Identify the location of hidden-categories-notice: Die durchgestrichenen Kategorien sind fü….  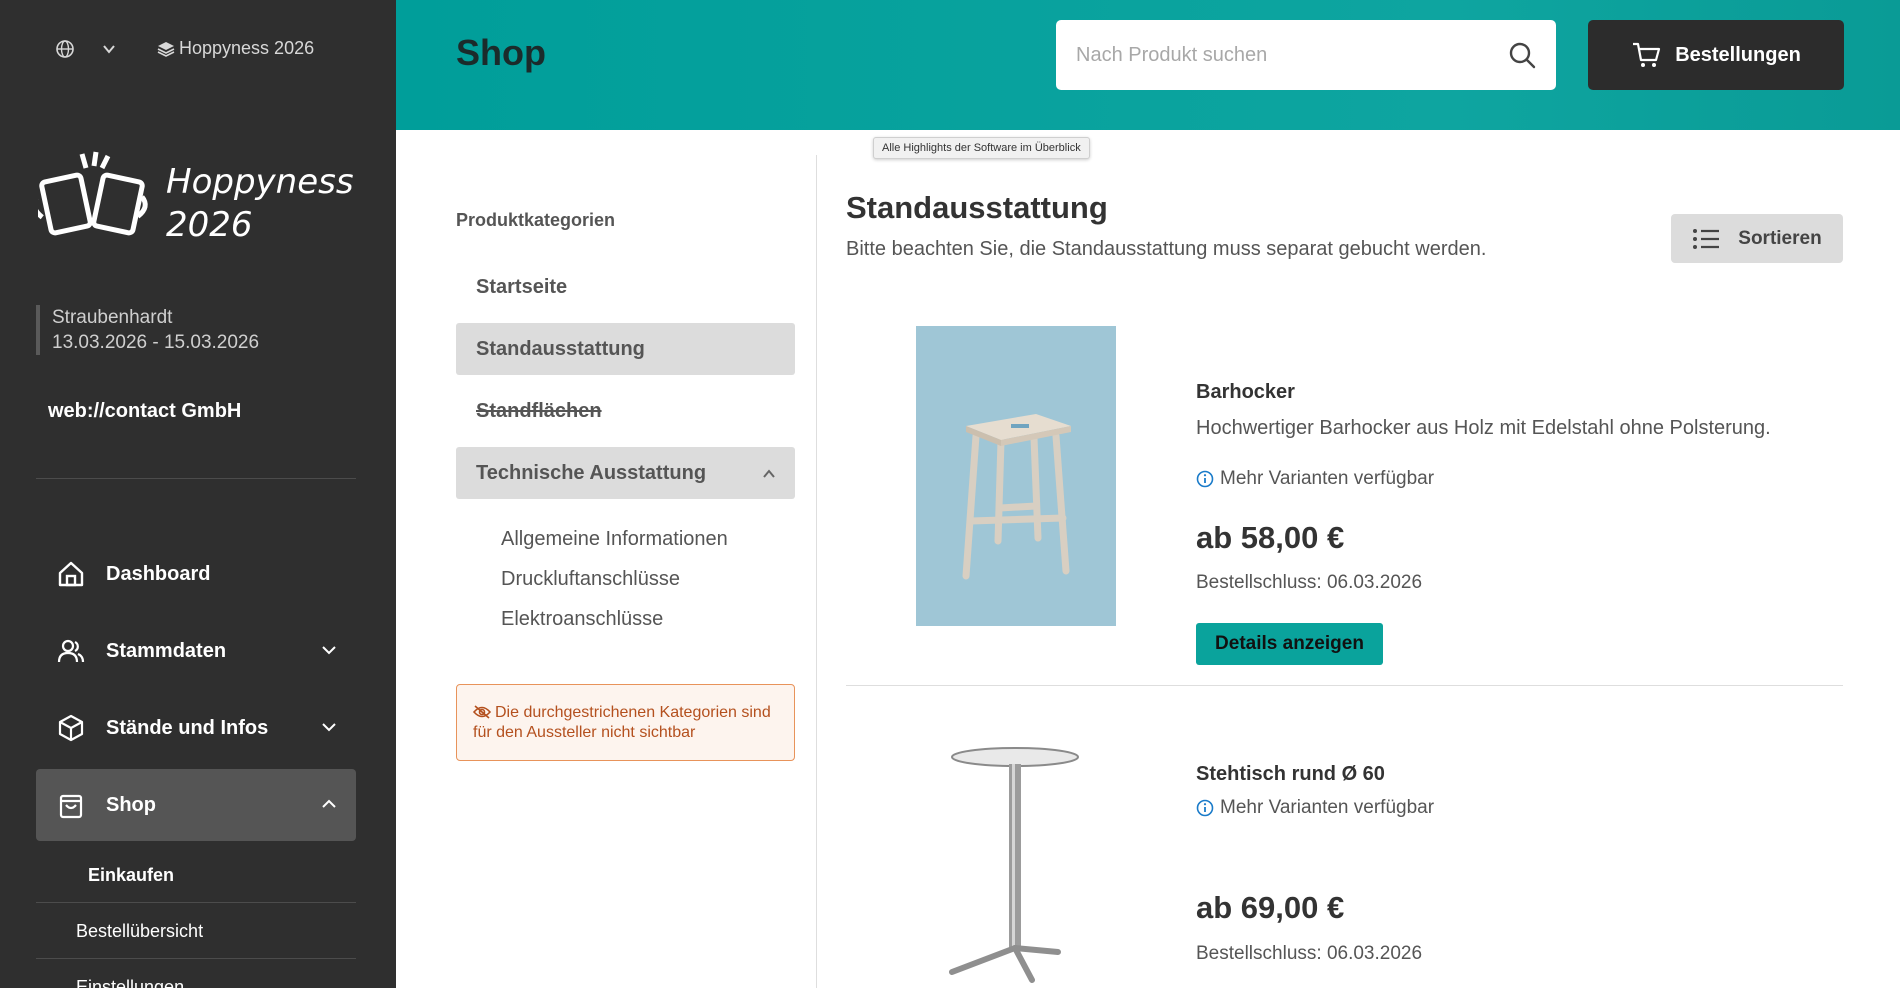
(625, 722).